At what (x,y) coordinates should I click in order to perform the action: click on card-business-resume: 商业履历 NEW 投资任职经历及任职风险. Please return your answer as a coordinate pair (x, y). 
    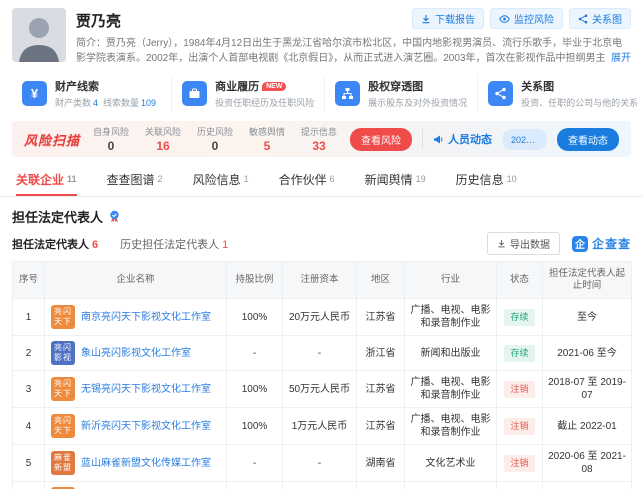
    Looking at the image, I should click on (247, 93).